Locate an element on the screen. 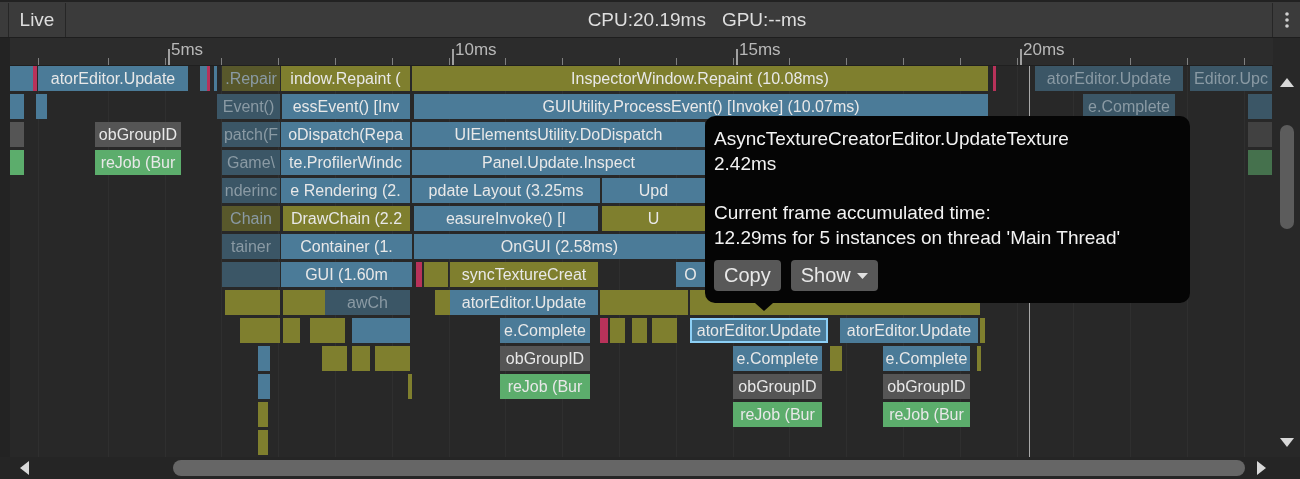 This screenshot has height=479, width=1300. marker-block: Container (1. is located at coordinates (346, 246).